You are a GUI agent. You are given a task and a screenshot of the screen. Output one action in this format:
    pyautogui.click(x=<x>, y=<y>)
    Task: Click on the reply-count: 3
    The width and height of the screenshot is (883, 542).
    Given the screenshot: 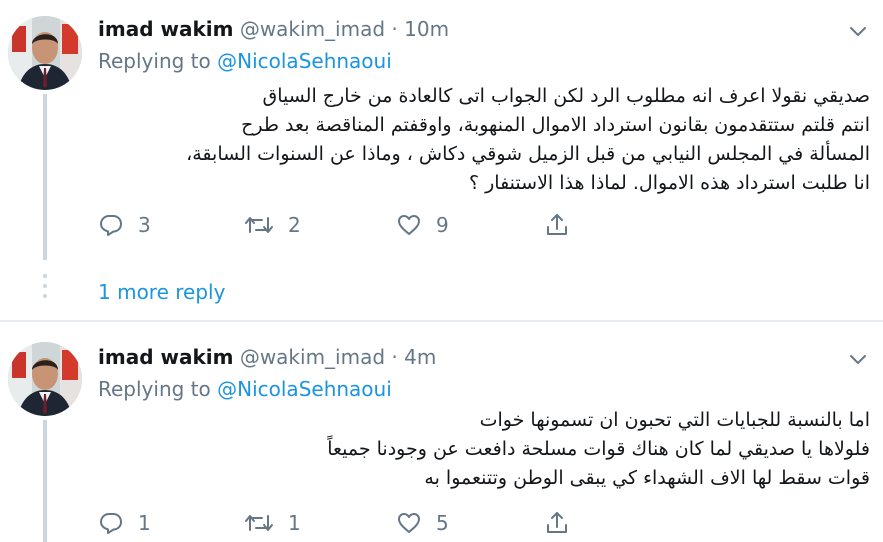 What is the action you would take?
    pyautogui.click(x=144, y=225)
    